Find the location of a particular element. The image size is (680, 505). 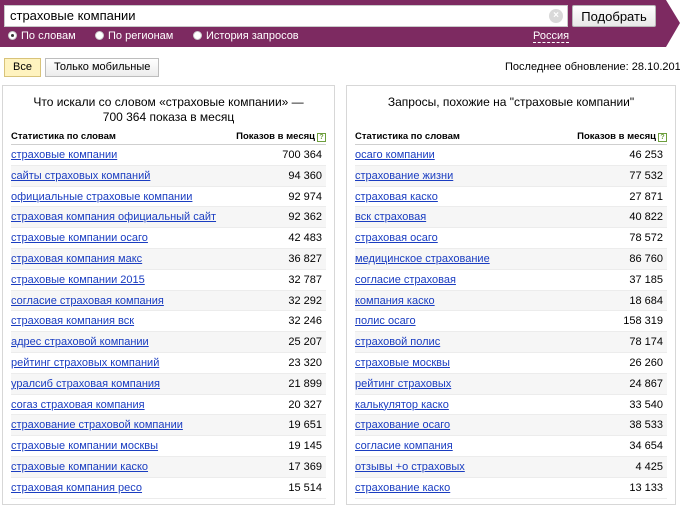

table-row: сайты страховых компаний 94 360 is located at coordinates (168, 176).